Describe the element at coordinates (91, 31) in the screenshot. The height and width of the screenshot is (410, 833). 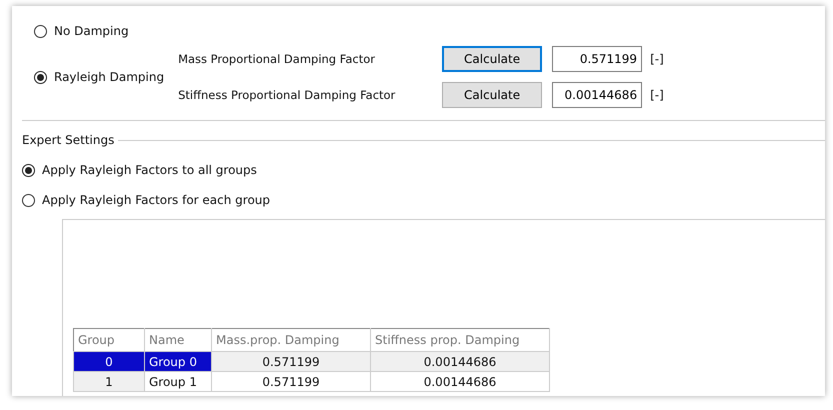
I see `option-label: No Damping` at that location.